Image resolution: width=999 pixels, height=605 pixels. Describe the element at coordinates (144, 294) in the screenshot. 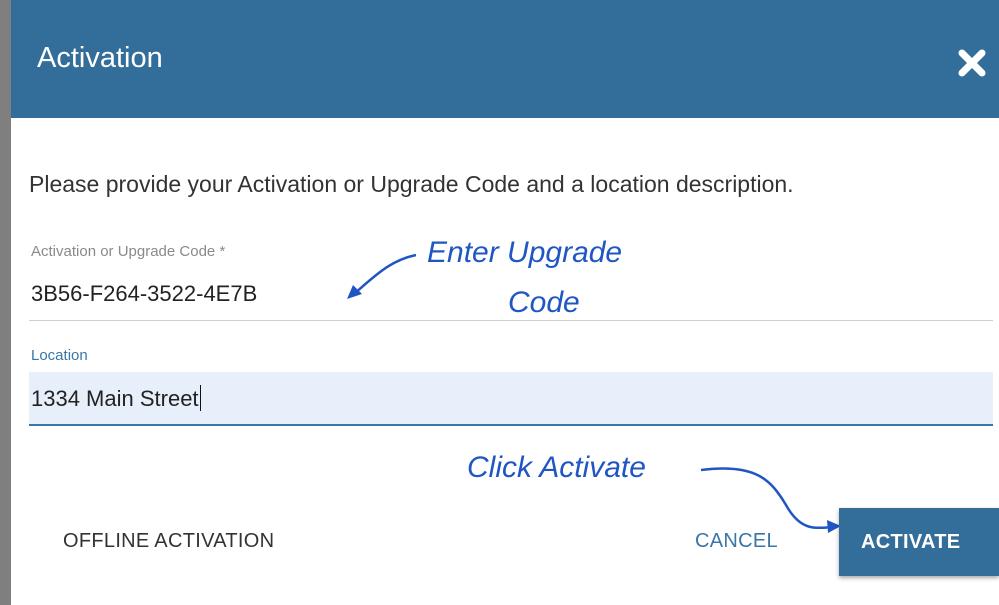

I see `code-input: 3B56-F264-3522-4E7B` at that location.